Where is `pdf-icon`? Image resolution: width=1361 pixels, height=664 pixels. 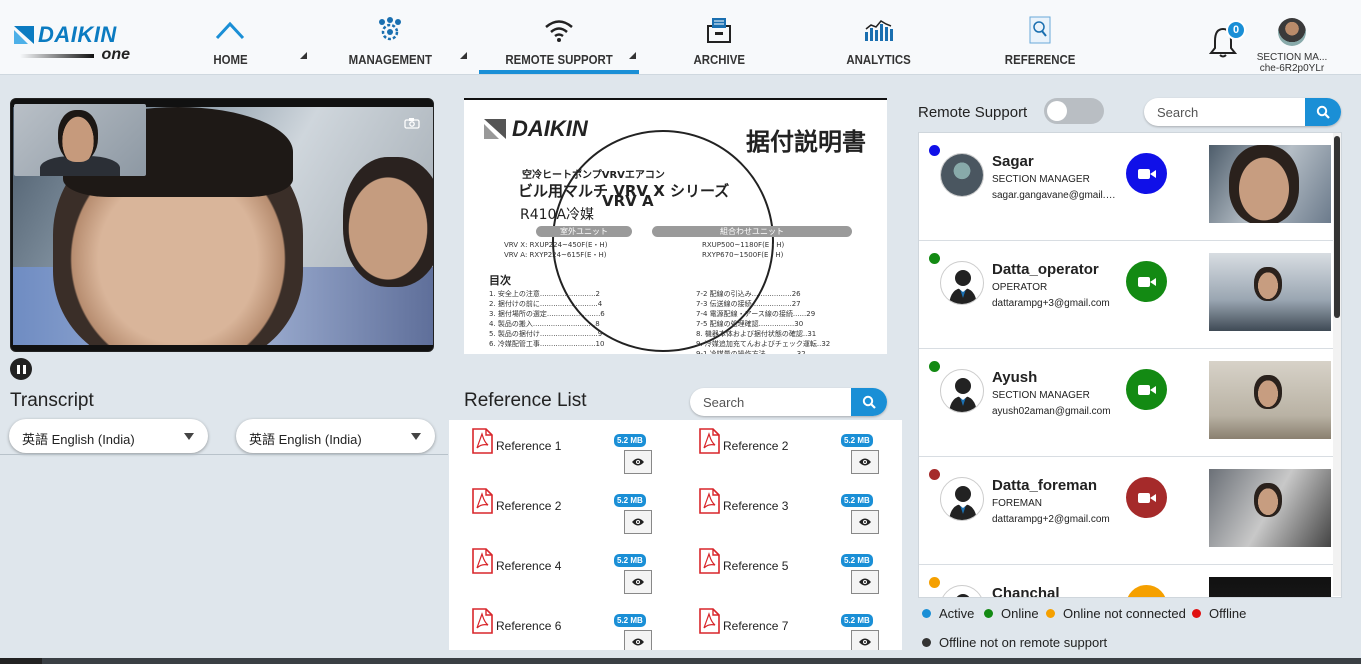 pdf-icon is located at coordinates (709, 563).